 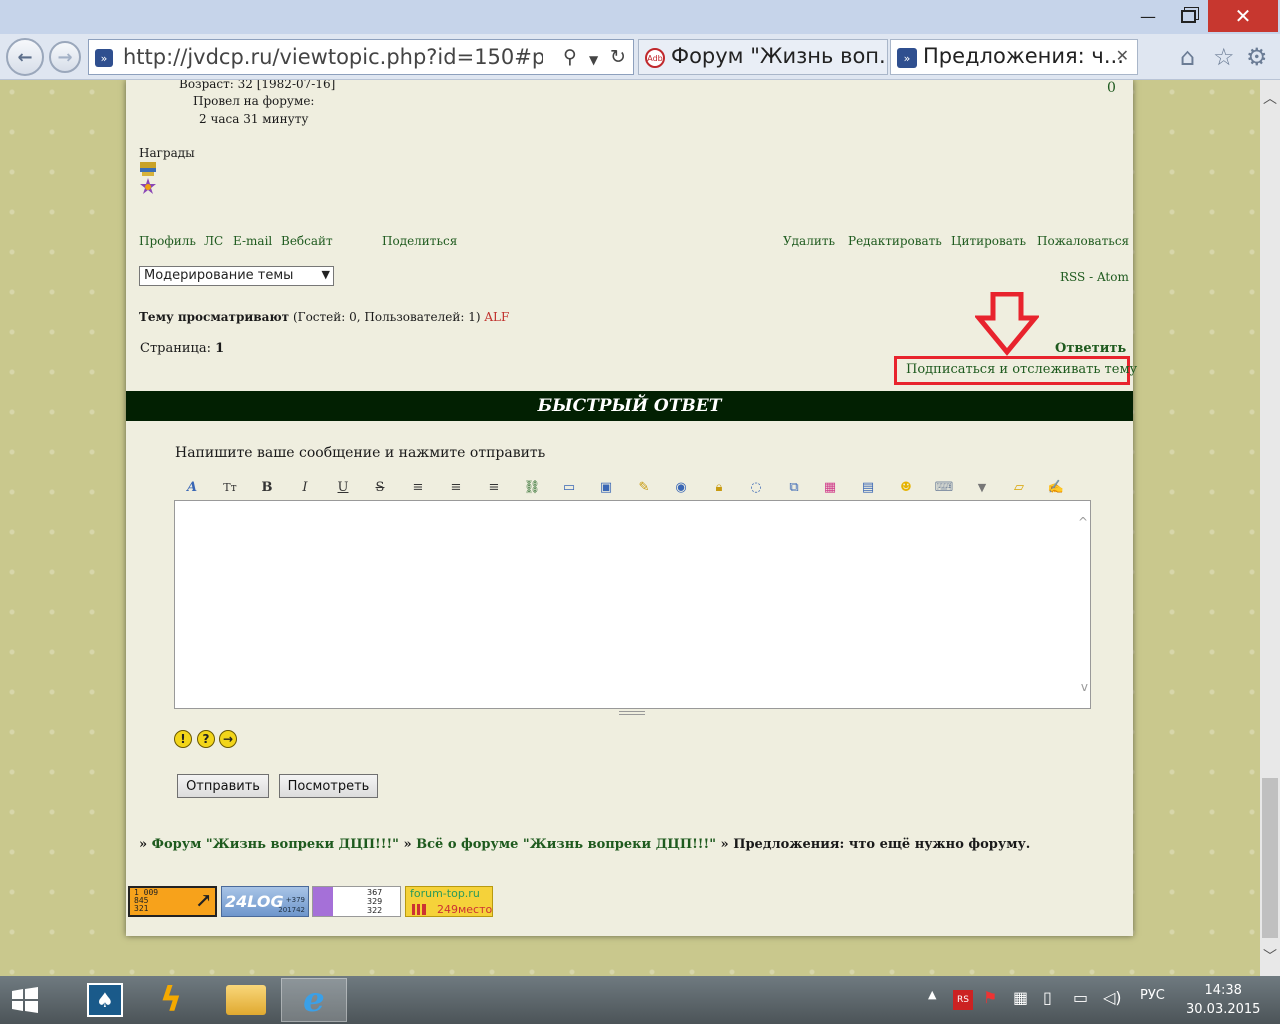 What do you see at coordinates (1083, 241) in the screenshot?
I see `report-link: Пожаловаться` at bounding box center [1083, 241].